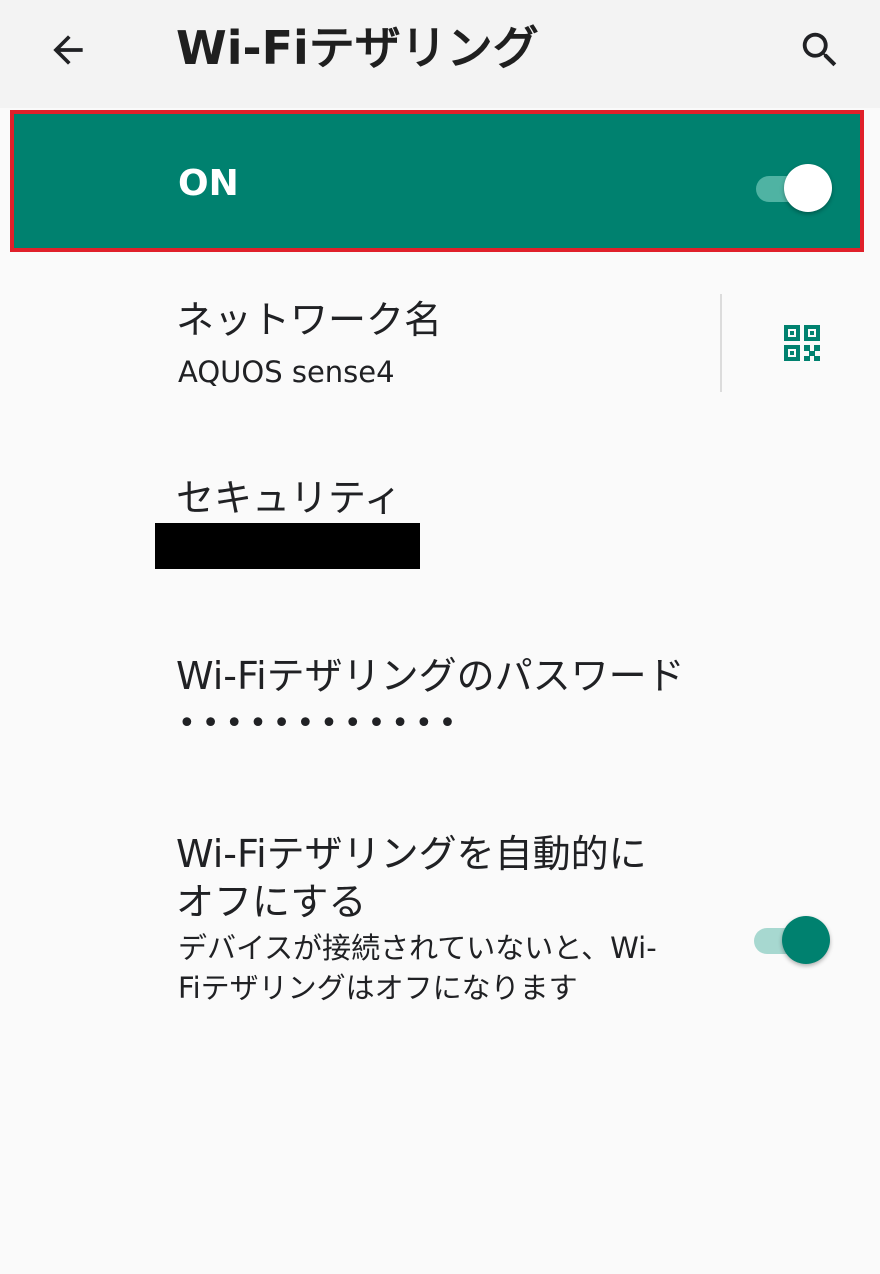 The width and height of the screenshot is (880, 1274). Describe the element at coordinates (287, 546) in the screenshot. I see `redacted-security-value` at that location.